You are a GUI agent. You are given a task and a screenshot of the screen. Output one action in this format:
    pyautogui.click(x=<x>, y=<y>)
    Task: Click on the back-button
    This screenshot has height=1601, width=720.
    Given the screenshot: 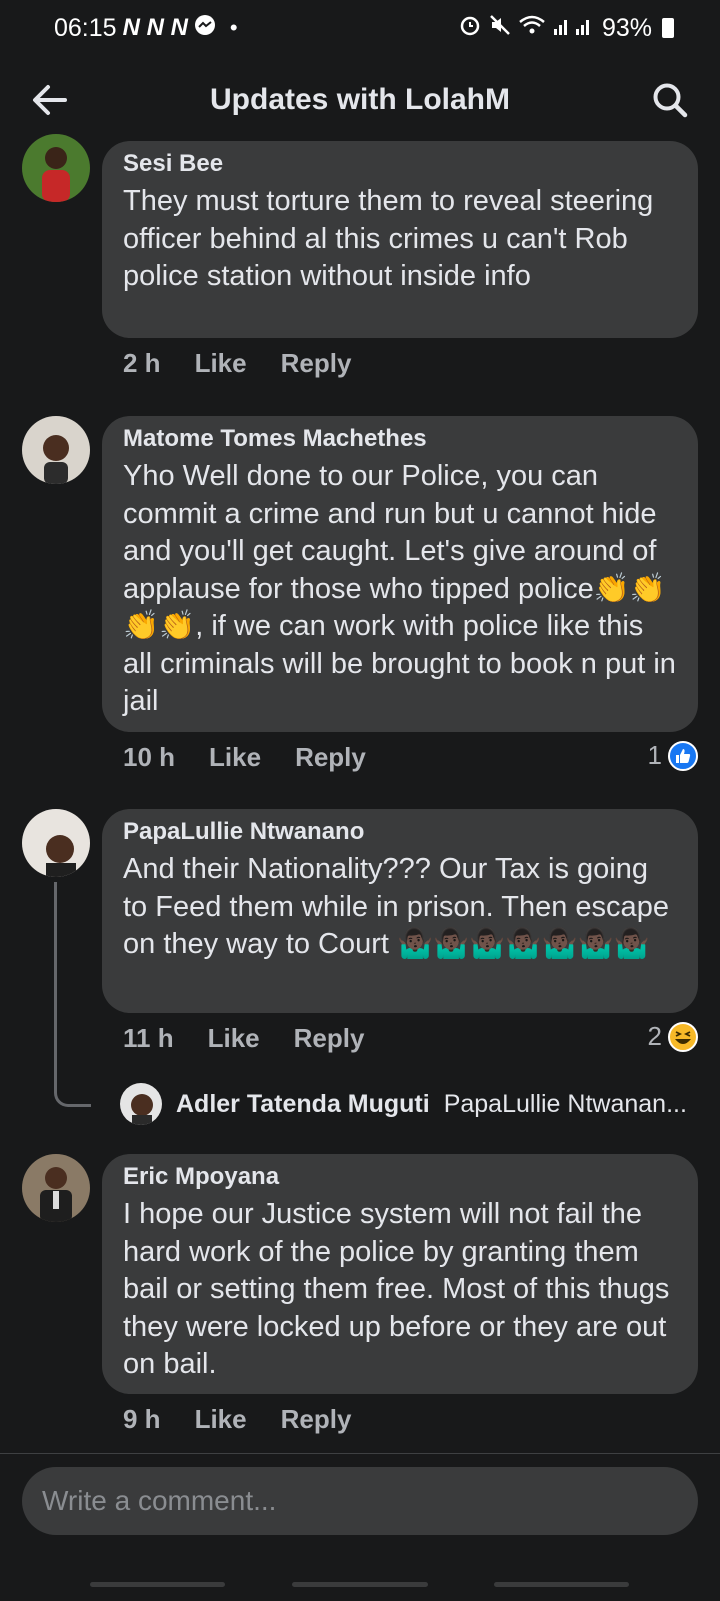 What is the action you would take?
    pyautogui.click(x=50, y=100)
    